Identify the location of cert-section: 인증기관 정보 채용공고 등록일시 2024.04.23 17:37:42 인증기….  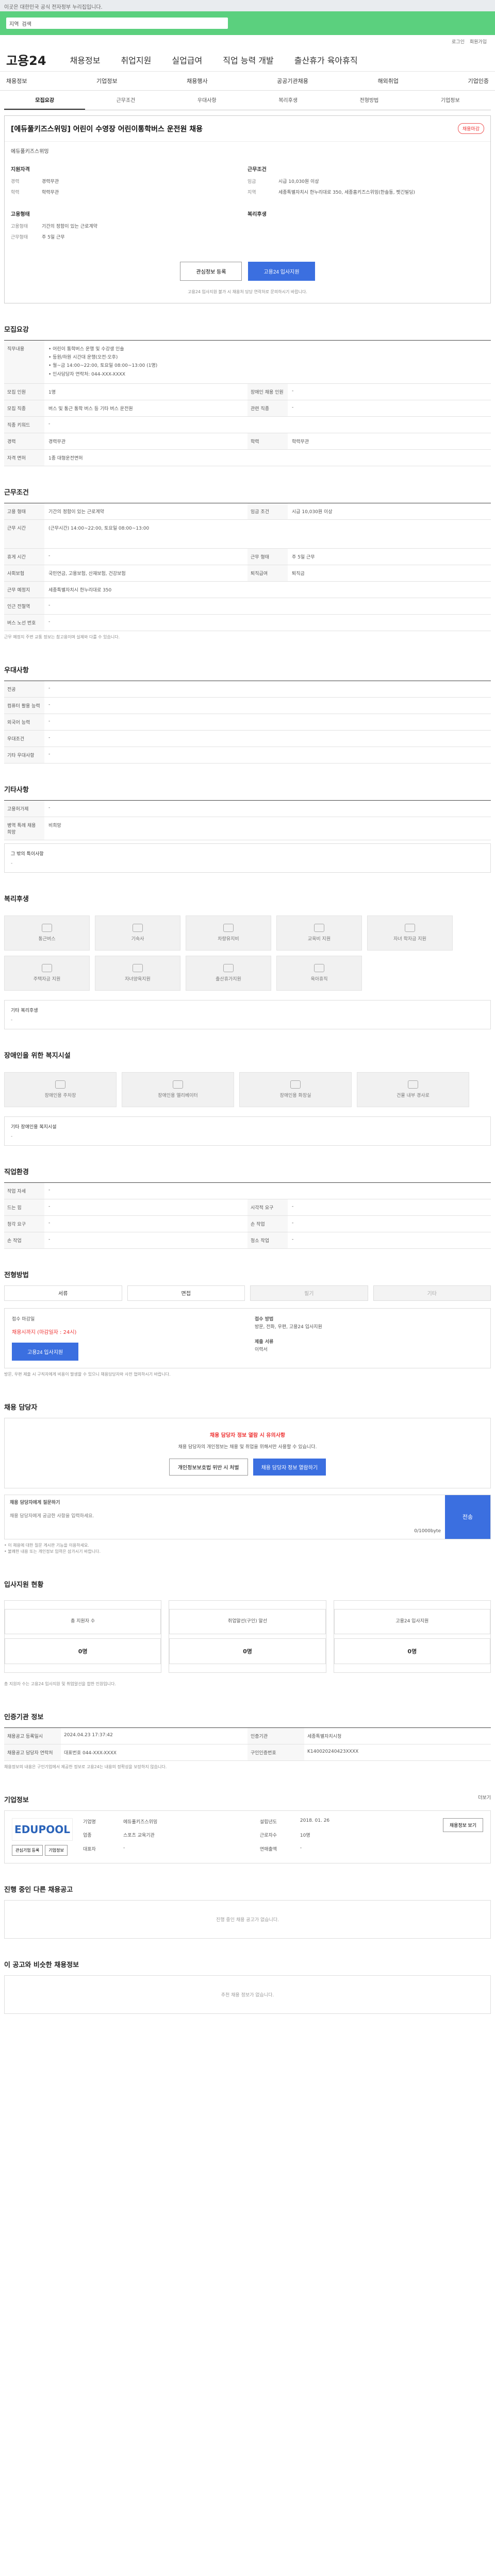
(247, 1732).